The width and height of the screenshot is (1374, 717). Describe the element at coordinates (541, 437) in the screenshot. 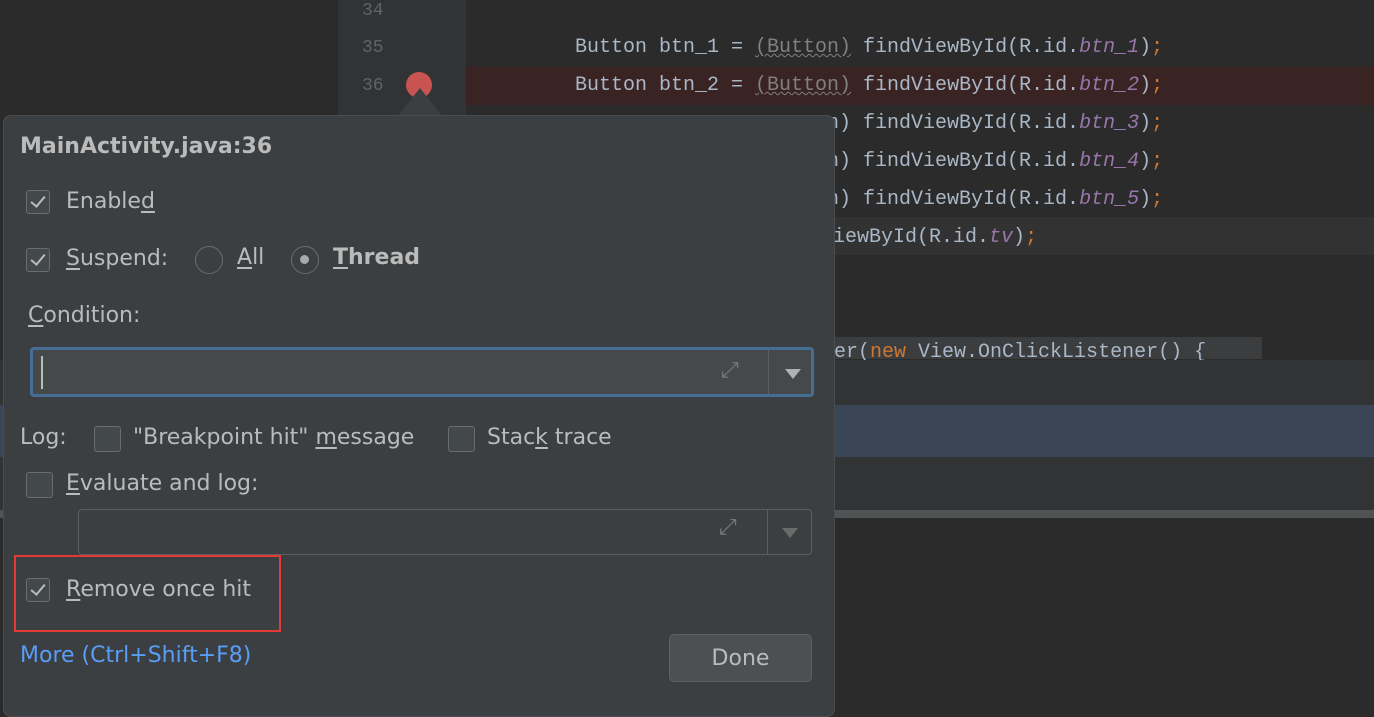

I see `mnemonic: k` at that location.